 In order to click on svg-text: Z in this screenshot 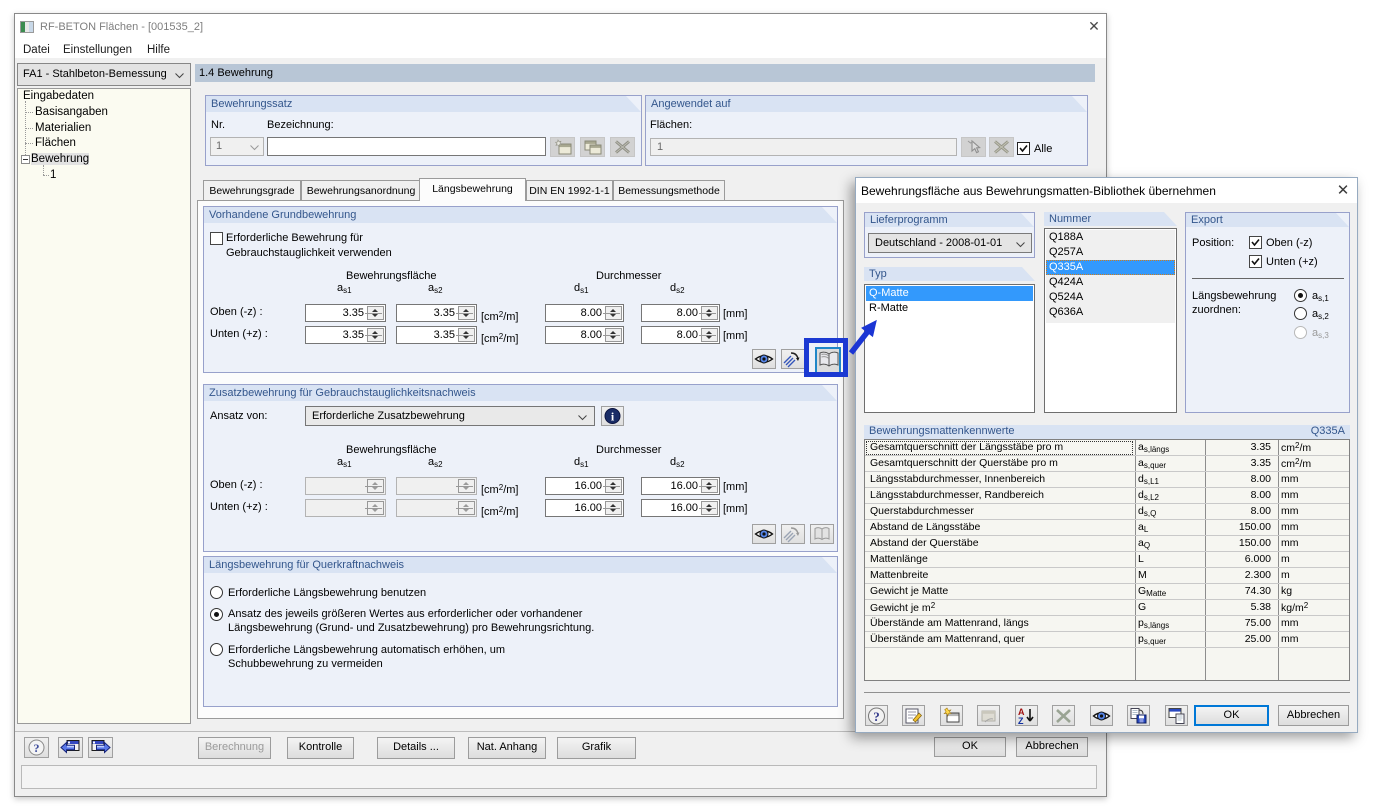, I will do `click(1021, 721)`.